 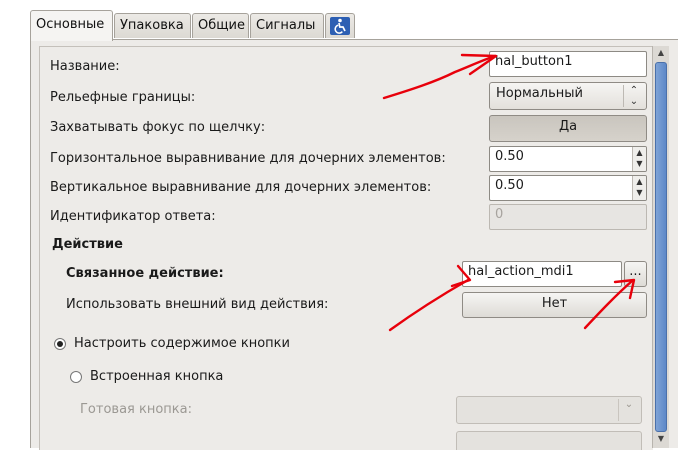 What do you see at coordinates (85, 66) in the screenshot?
I see `name-label: Название:` at bounding box center [85, 66].